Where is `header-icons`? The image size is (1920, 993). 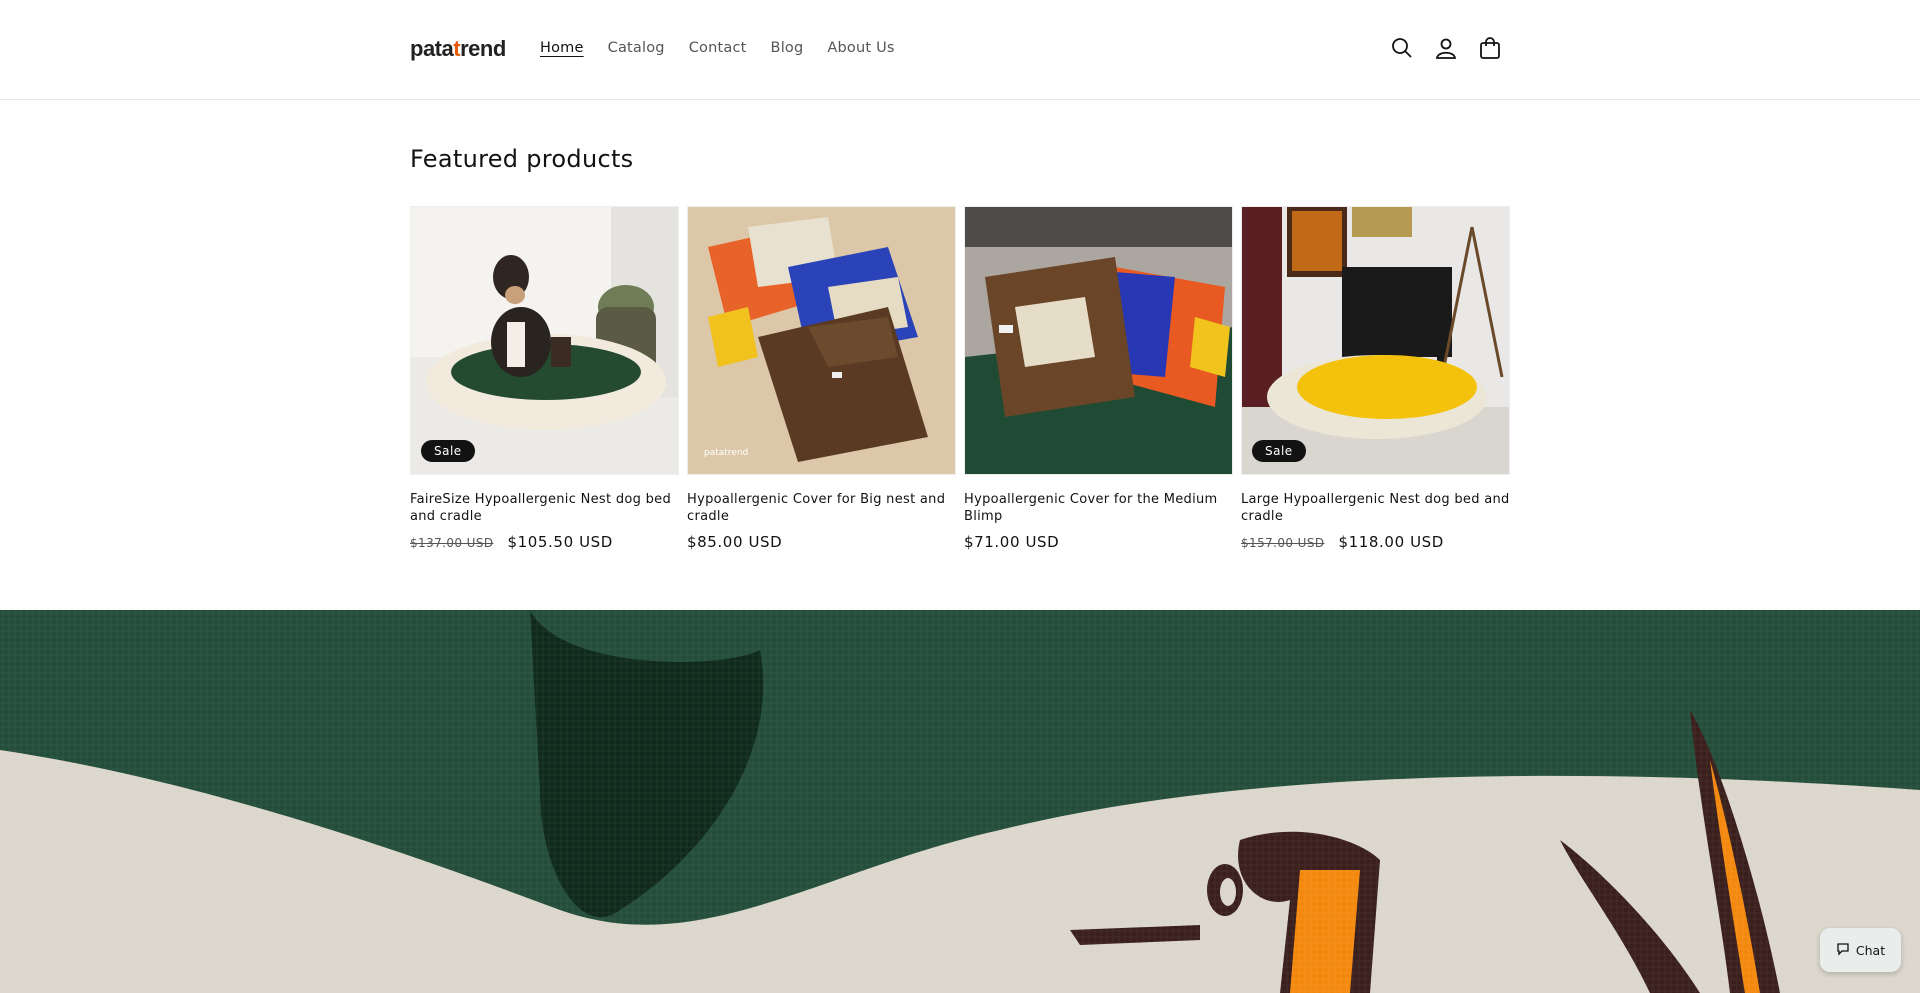
header-icons is located at coordinates (1446, 48).